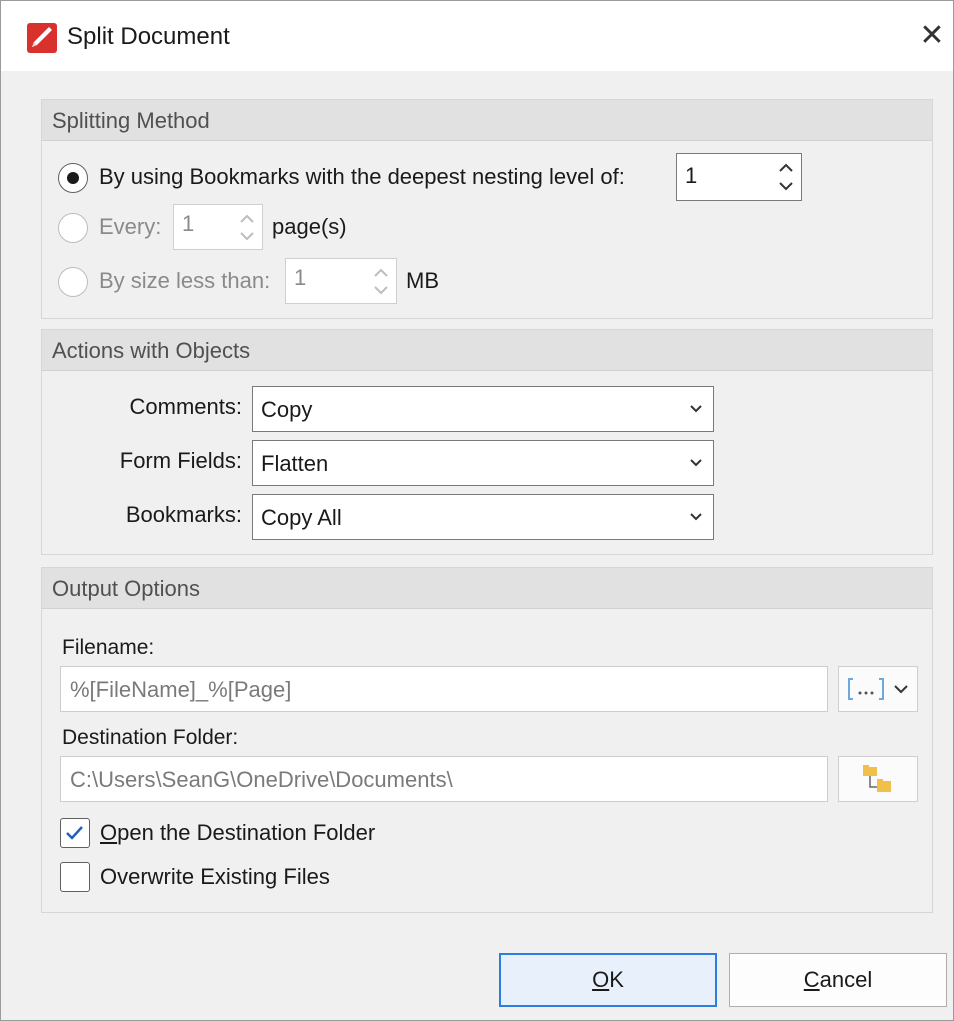 The width and height of the screenshot is (954, 1021). Describe the element at coordinates (487, 588) in the screenshot. I see `group-header: Output Options` at that location.